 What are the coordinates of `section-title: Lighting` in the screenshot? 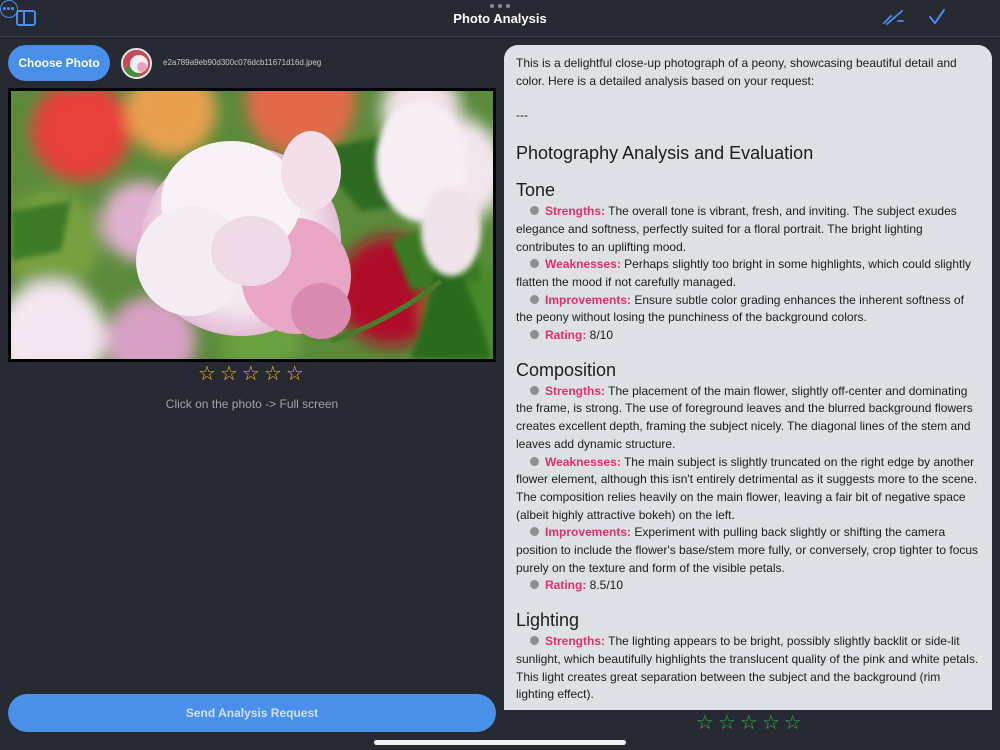 It's located at (548, 620).